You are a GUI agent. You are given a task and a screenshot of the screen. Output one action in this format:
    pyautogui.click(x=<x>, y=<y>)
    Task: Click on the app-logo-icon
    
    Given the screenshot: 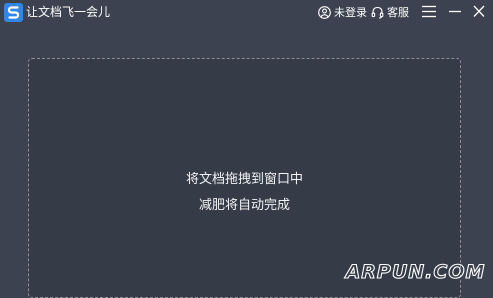 What is the action you would take?
    pyautogui.click(x=13, y=12)
    